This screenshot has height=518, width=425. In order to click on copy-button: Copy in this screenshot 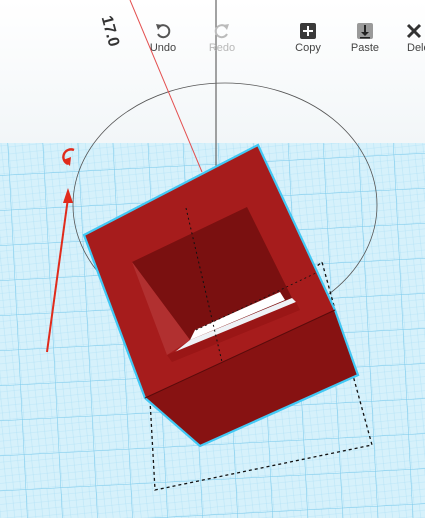, I will do `click(308, 38)`.